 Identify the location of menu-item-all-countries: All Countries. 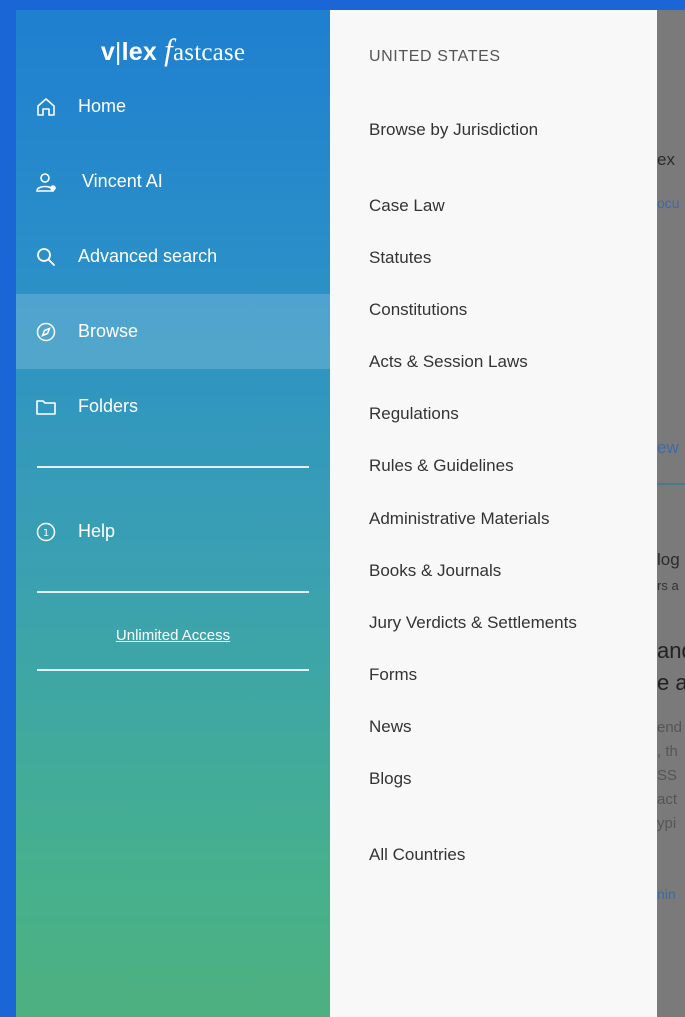
(417, 855).